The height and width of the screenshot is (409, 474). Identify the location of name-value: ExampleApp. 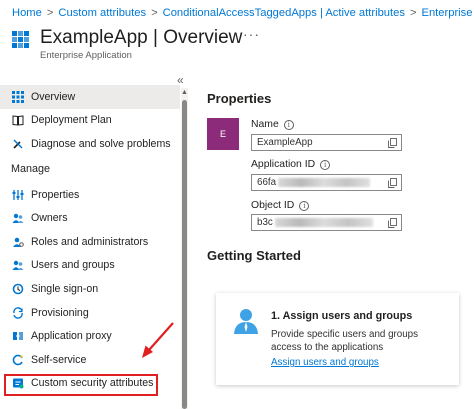
(285, 142).